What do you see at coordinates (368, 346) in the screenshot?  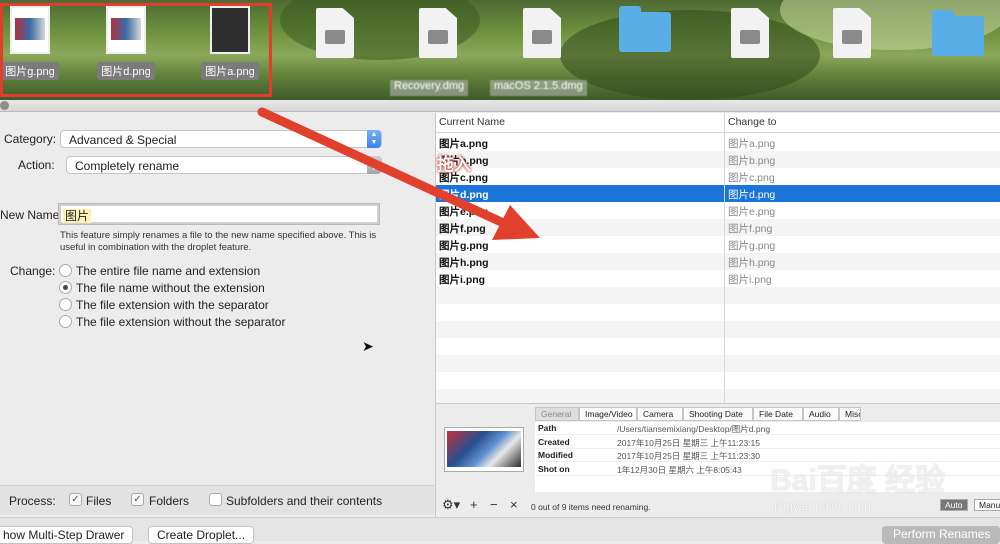 I see `mouse-cursor-icon: ➤` at bounding box center [368, 346].